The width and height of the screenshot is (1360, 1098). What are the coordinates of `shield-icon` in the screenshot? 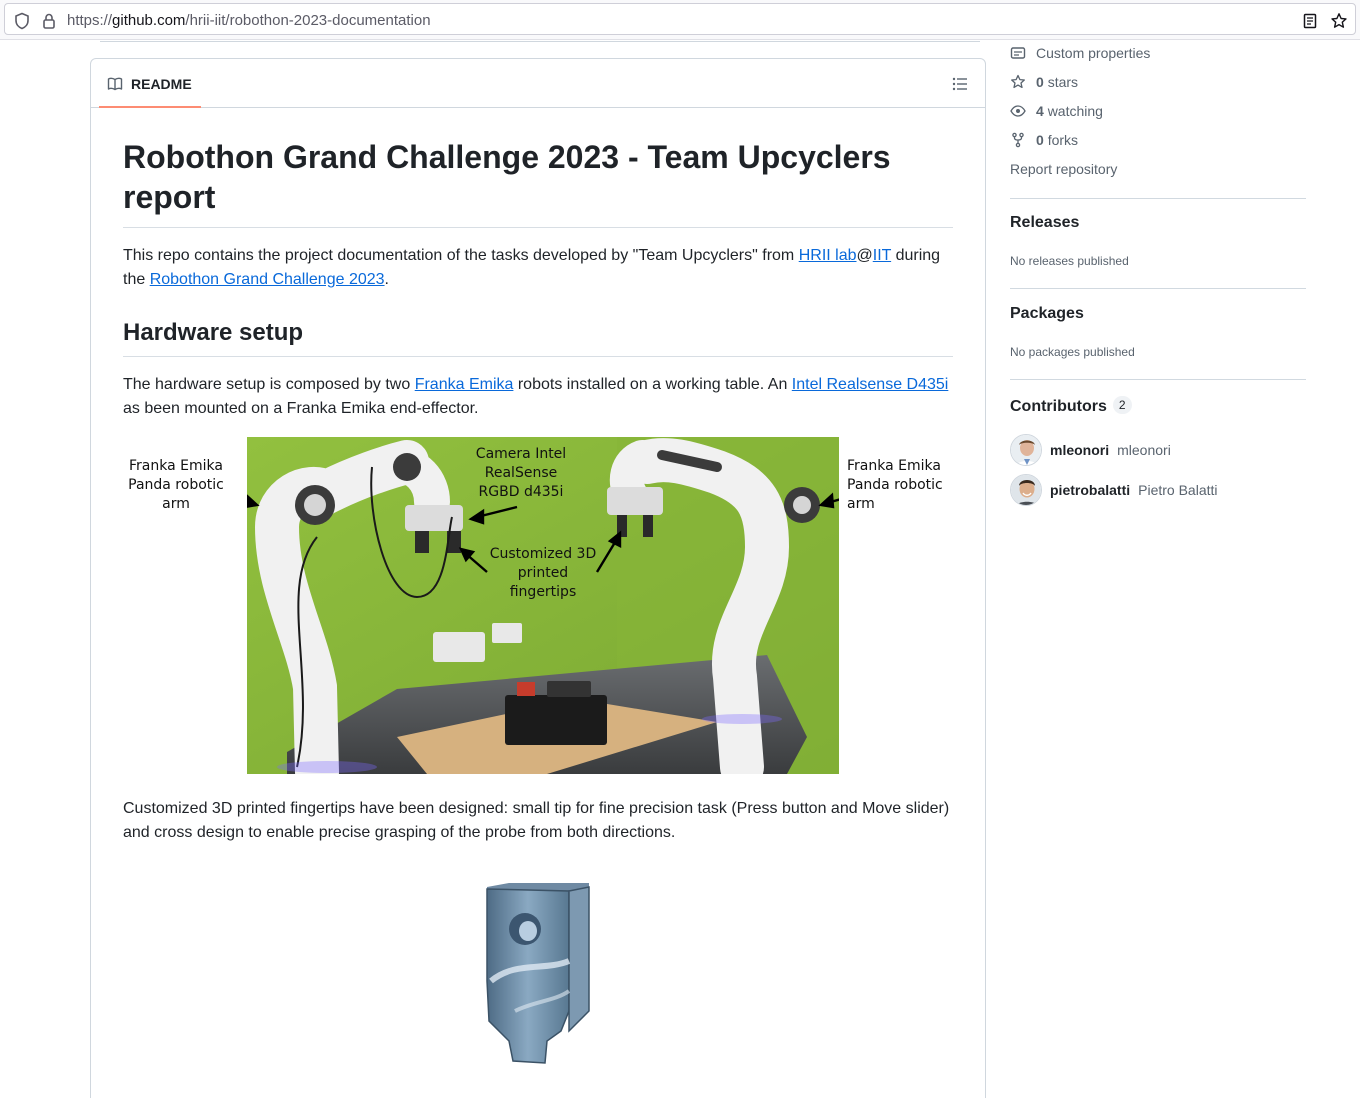 It's located at (22, 21).